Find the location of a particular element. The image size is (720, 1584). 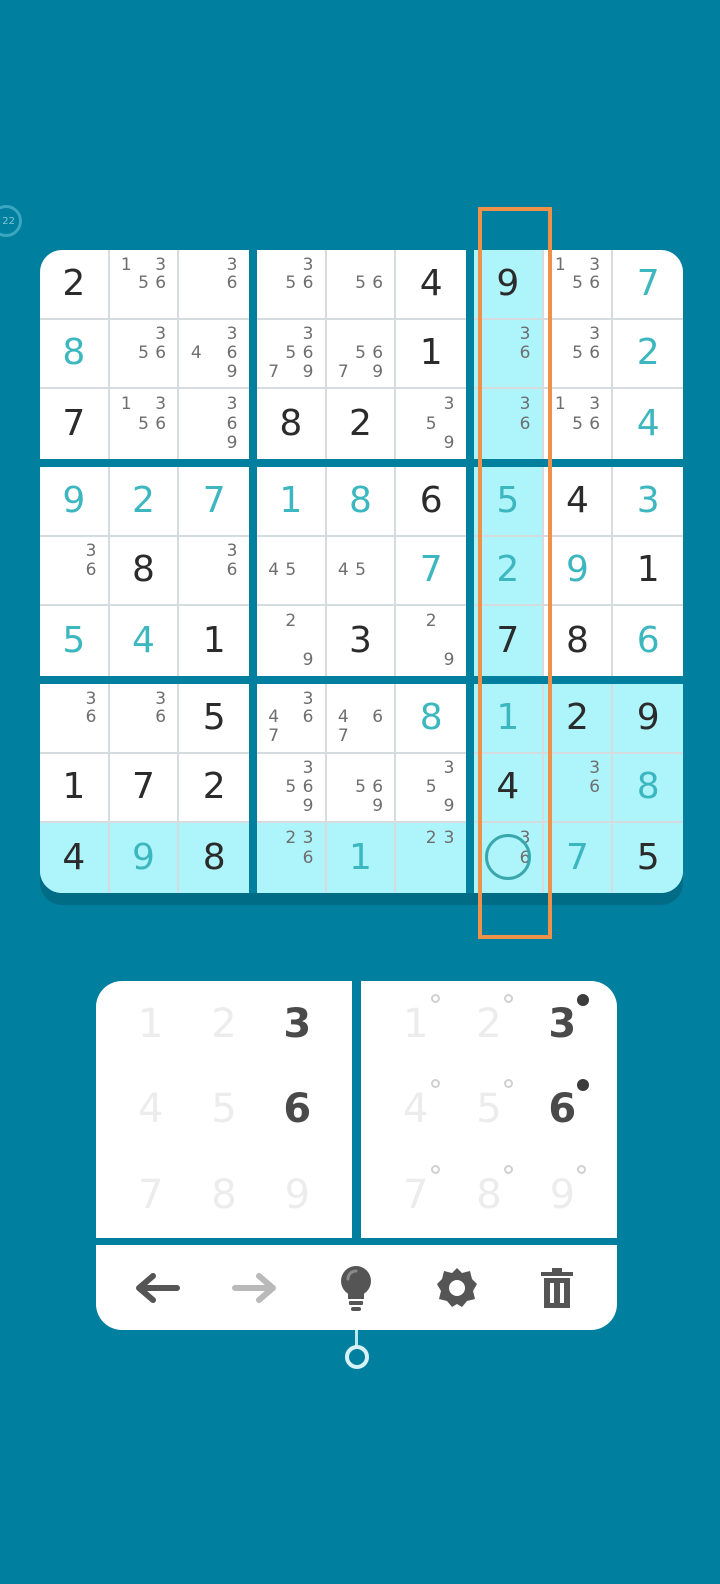

note-key-3: 3 is located at coordinates (562, 1024).